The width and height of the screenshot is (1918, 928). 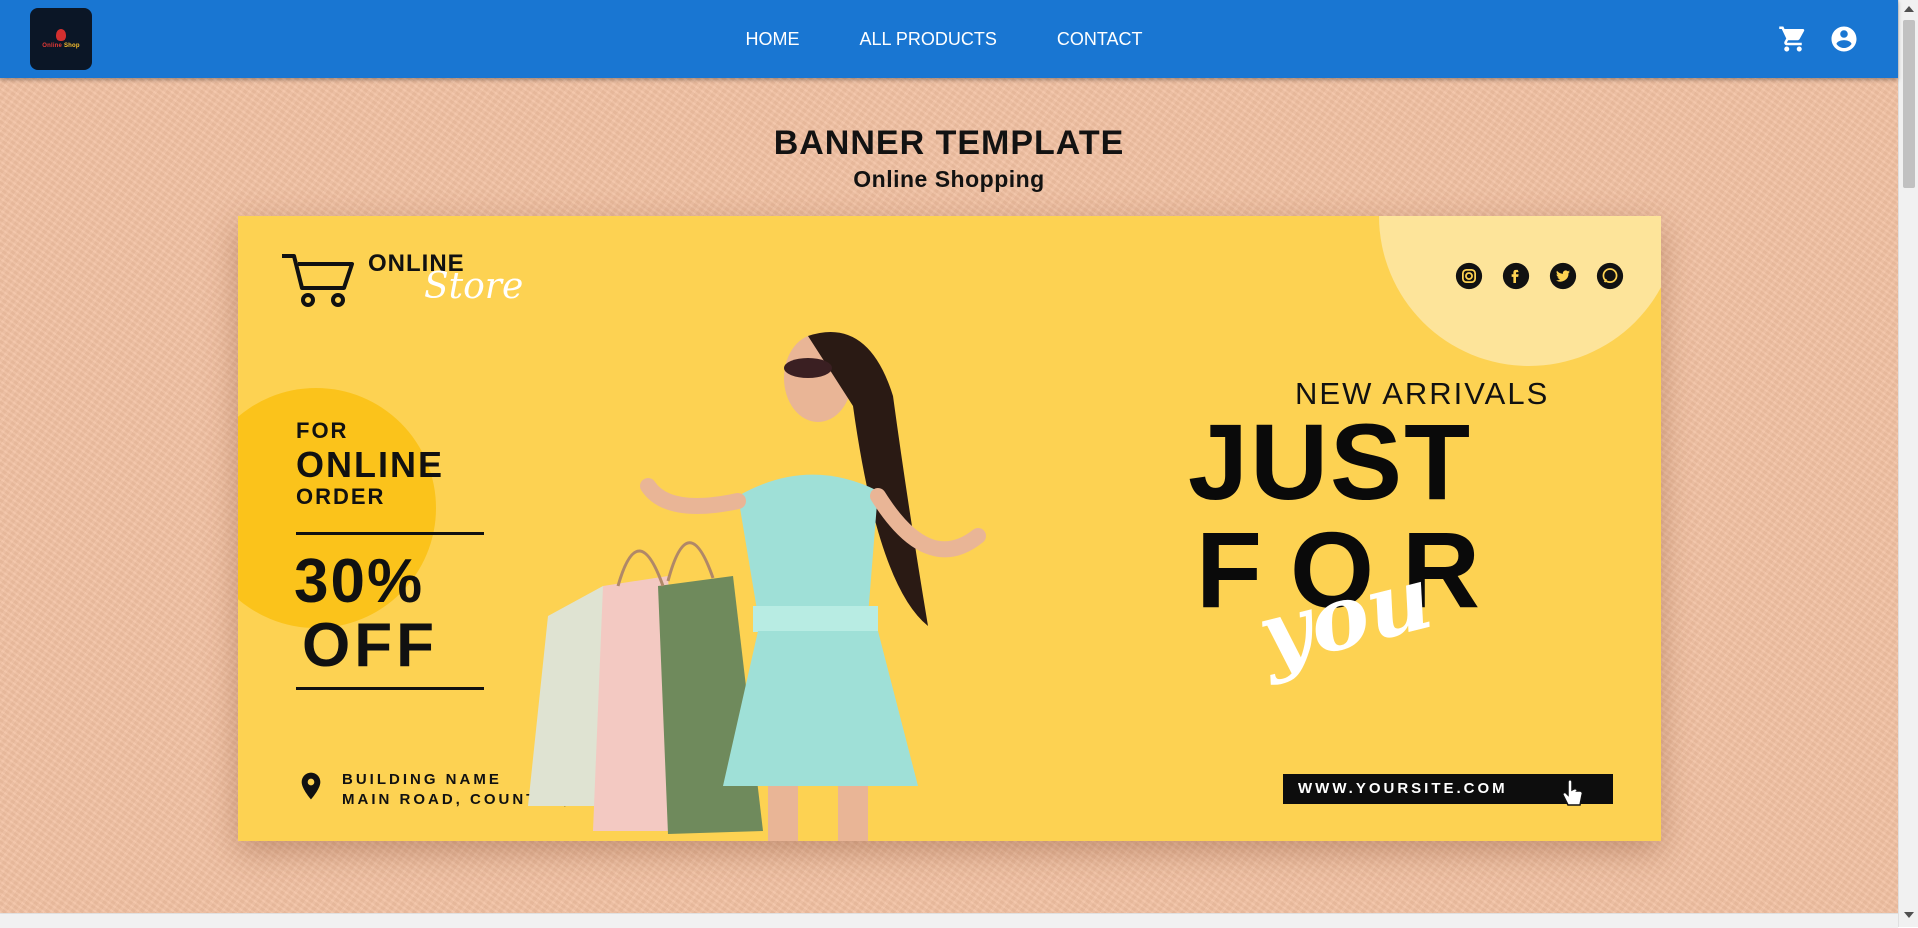 I want to click on cart-icon, so click(x=1792, y=39).